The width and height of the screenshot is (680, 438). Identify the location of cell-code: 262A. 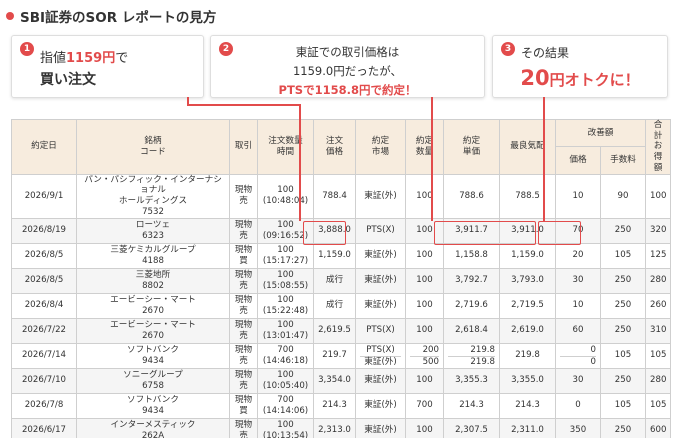
(153, 434).